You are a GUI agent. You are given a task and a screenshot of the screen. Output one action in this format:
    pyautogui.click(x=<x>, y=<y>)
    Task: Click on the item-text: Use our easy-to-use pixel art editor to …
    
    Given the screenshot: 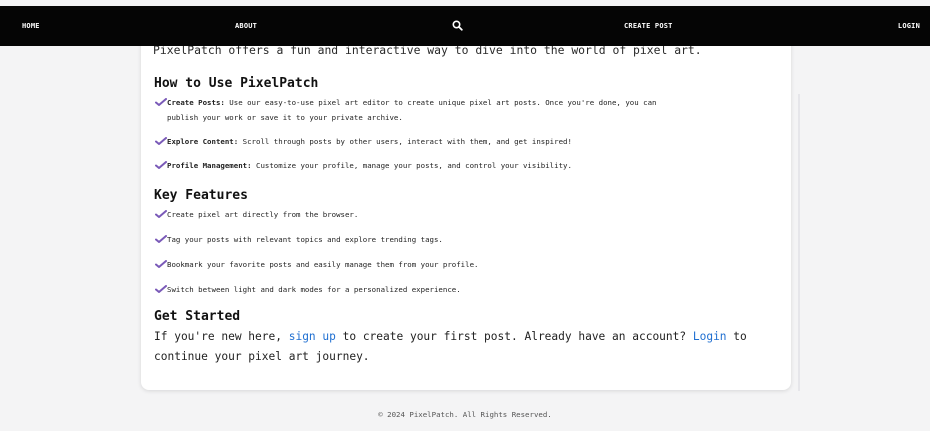 What is the action you would take?
    pyautogui.click(x=440, y=102)
    